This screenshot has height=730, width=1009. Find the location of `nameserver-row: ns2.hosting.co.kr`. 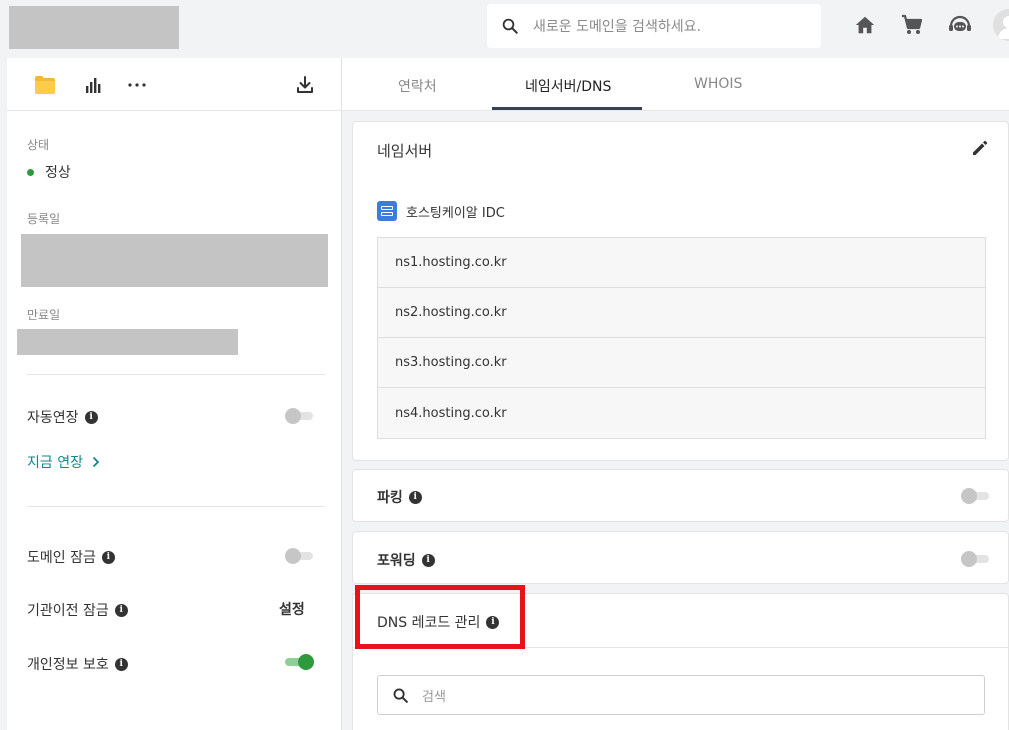

nameserver-row: ns2.hosting.co.kr is located at coordinates (681, 313).